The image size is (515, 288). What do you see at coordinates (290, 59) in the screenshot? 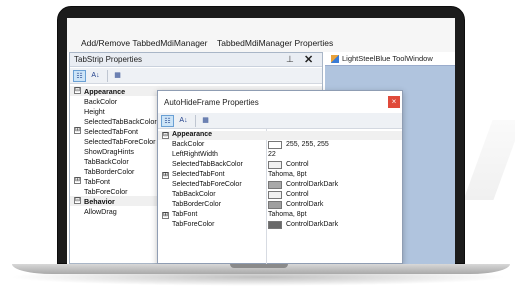
I see `pin-icon: ⊥` at bounding box center [290, 59].